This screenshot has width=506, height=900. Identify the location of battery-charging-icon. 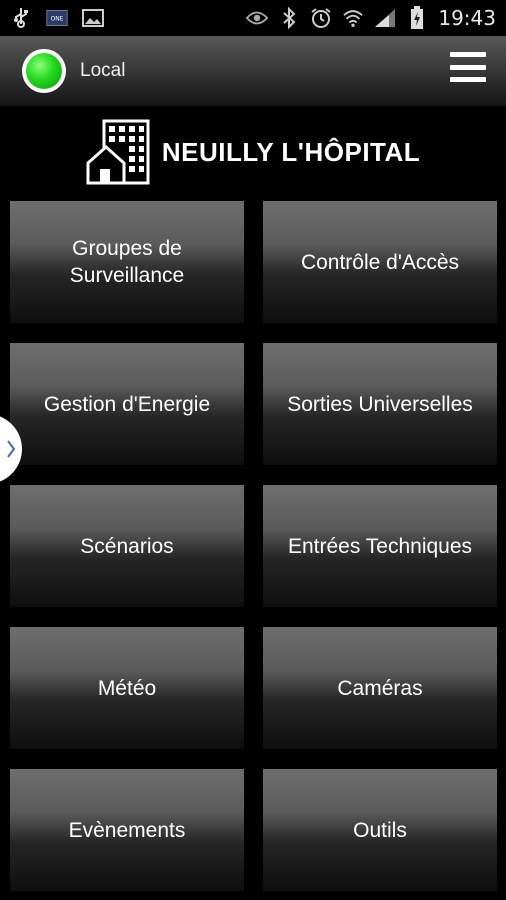
(417, 17).